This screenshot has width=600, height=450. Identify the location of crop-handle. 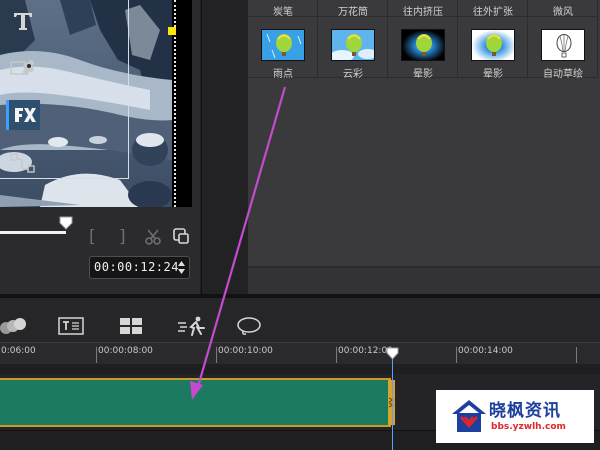
(172, 31).